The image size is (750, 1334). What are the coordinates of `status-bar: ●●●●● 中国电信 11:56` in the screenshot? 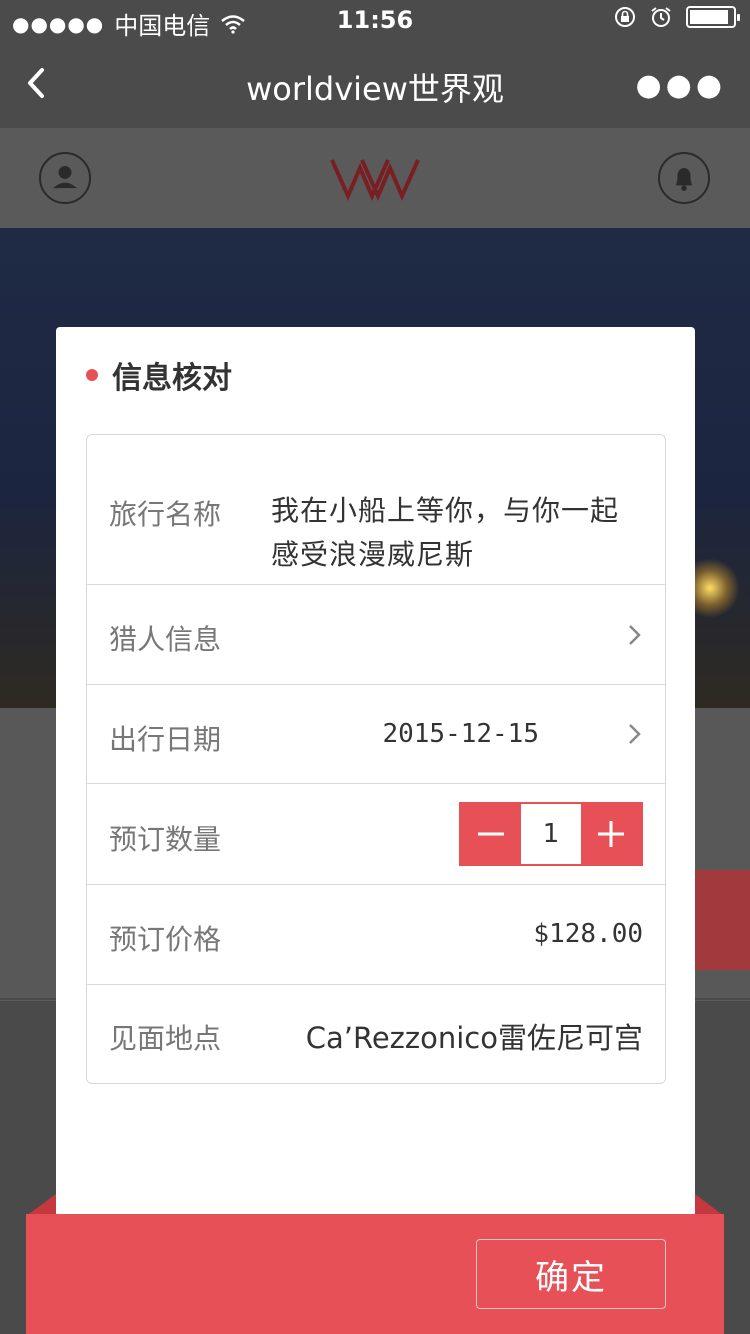 It's located at (375, 20).